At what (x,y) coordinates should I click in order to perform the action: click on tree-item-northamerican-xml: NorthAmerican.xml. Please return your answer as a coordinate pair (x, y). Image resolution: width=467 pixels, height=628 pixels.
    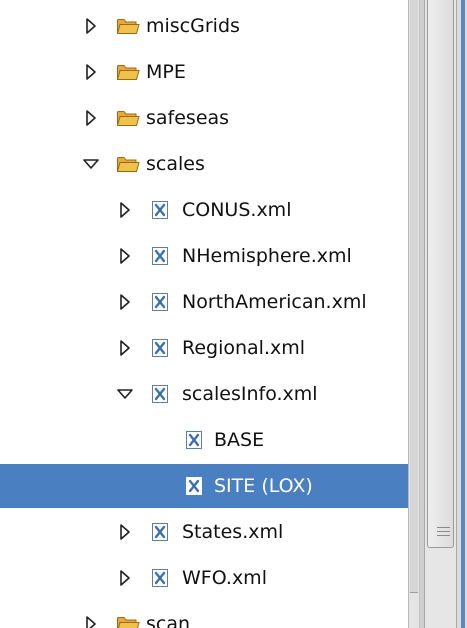
    Looking at the image, I should click on (204, 302).